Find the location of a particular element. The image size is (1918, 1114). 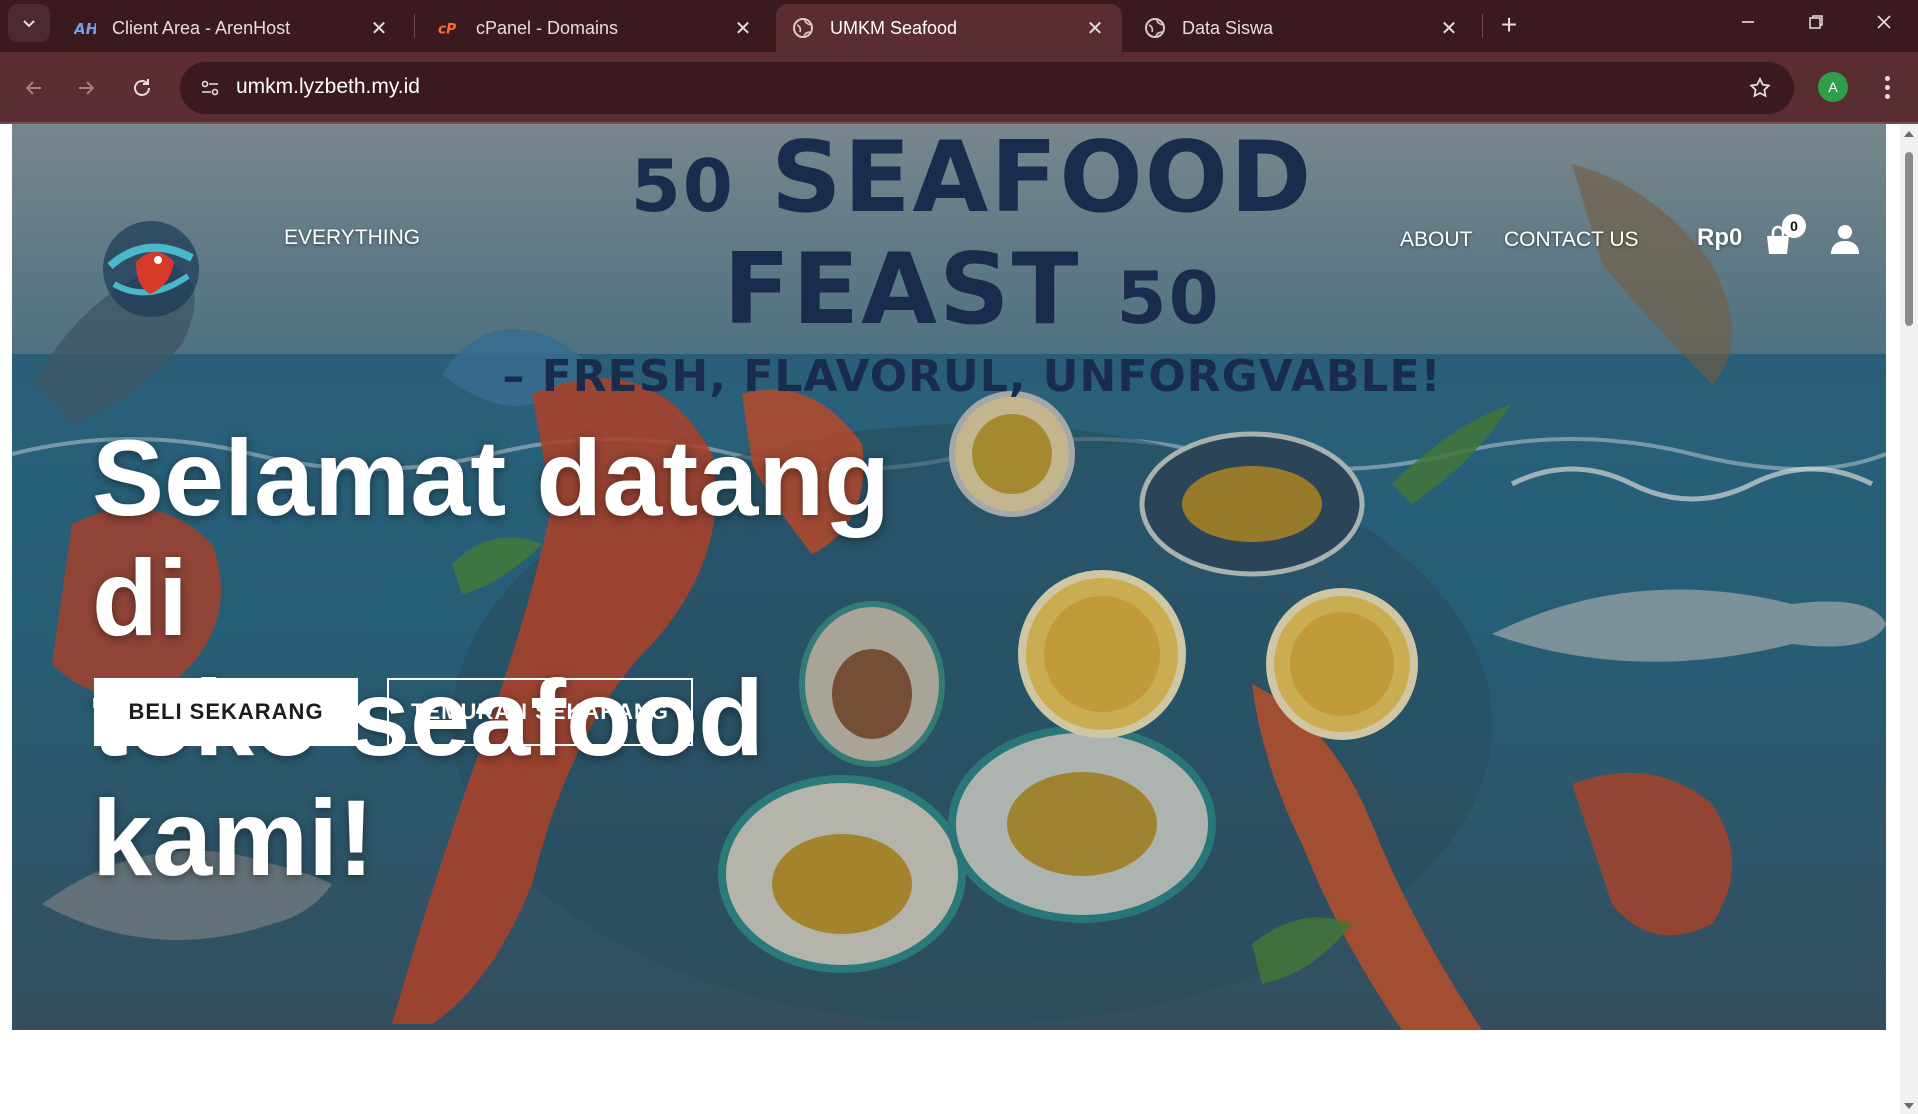

cart-count-badge: 0 is located at coordinates (1794, 226).